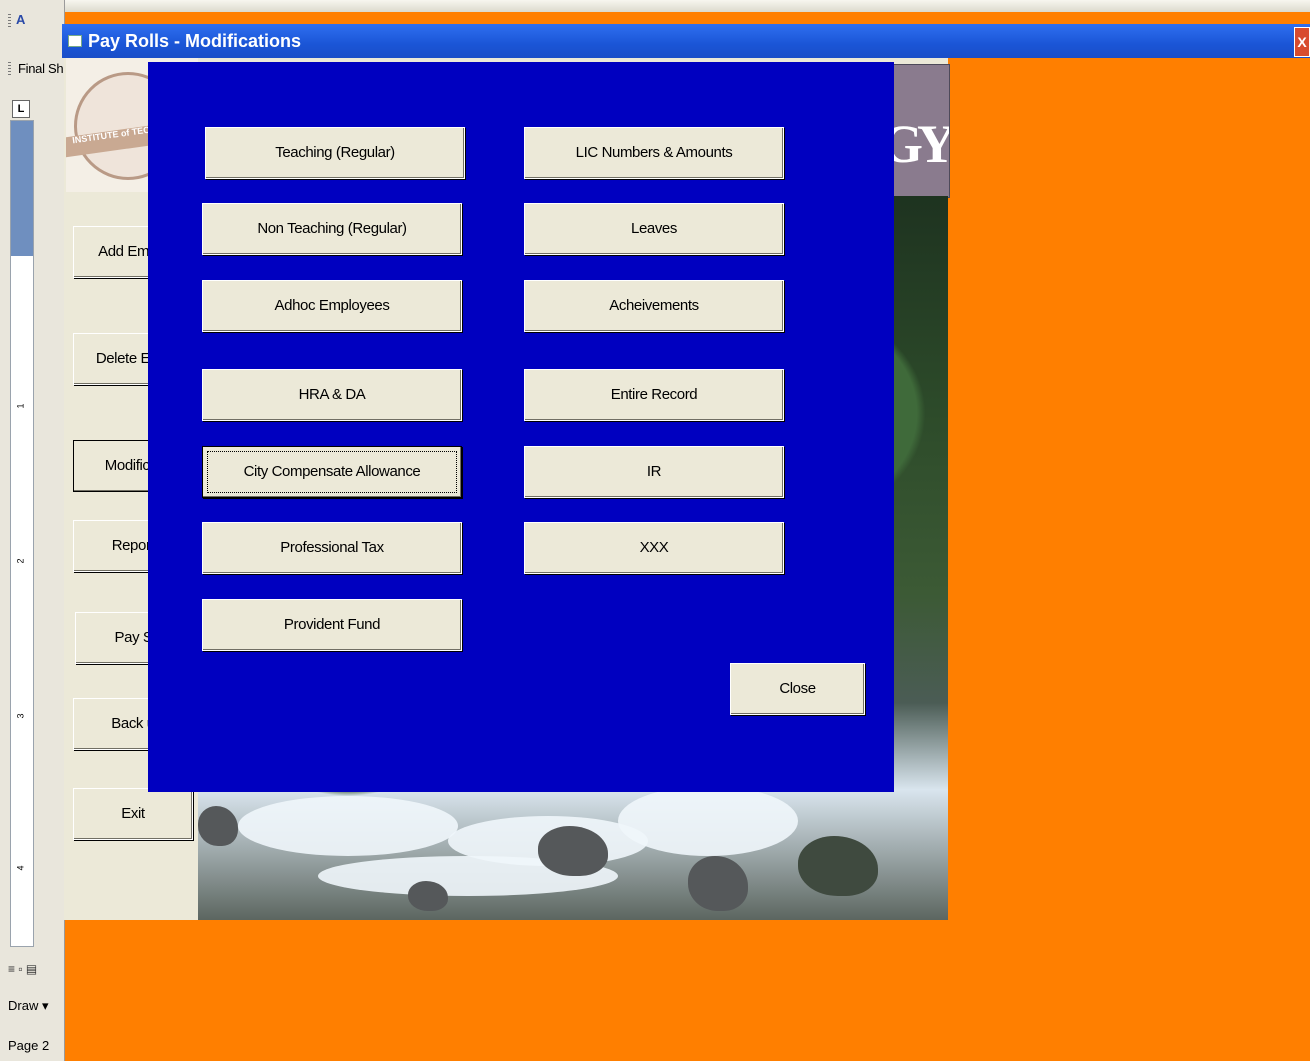  What do you see at coordinates (28, 1006) in the screenshot?
I see `draw-menu-button: Draw ▾` at bounding box center [28, 1006].